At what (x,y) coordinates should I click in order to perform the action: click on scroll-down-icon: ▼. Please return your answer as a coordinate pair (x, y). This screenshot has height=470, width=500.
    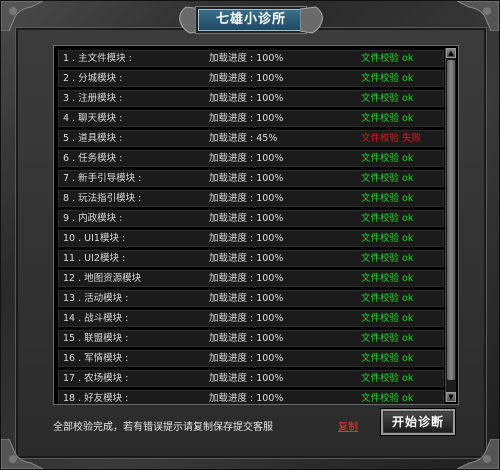
    Looking at the image, I should click on (451, 397).